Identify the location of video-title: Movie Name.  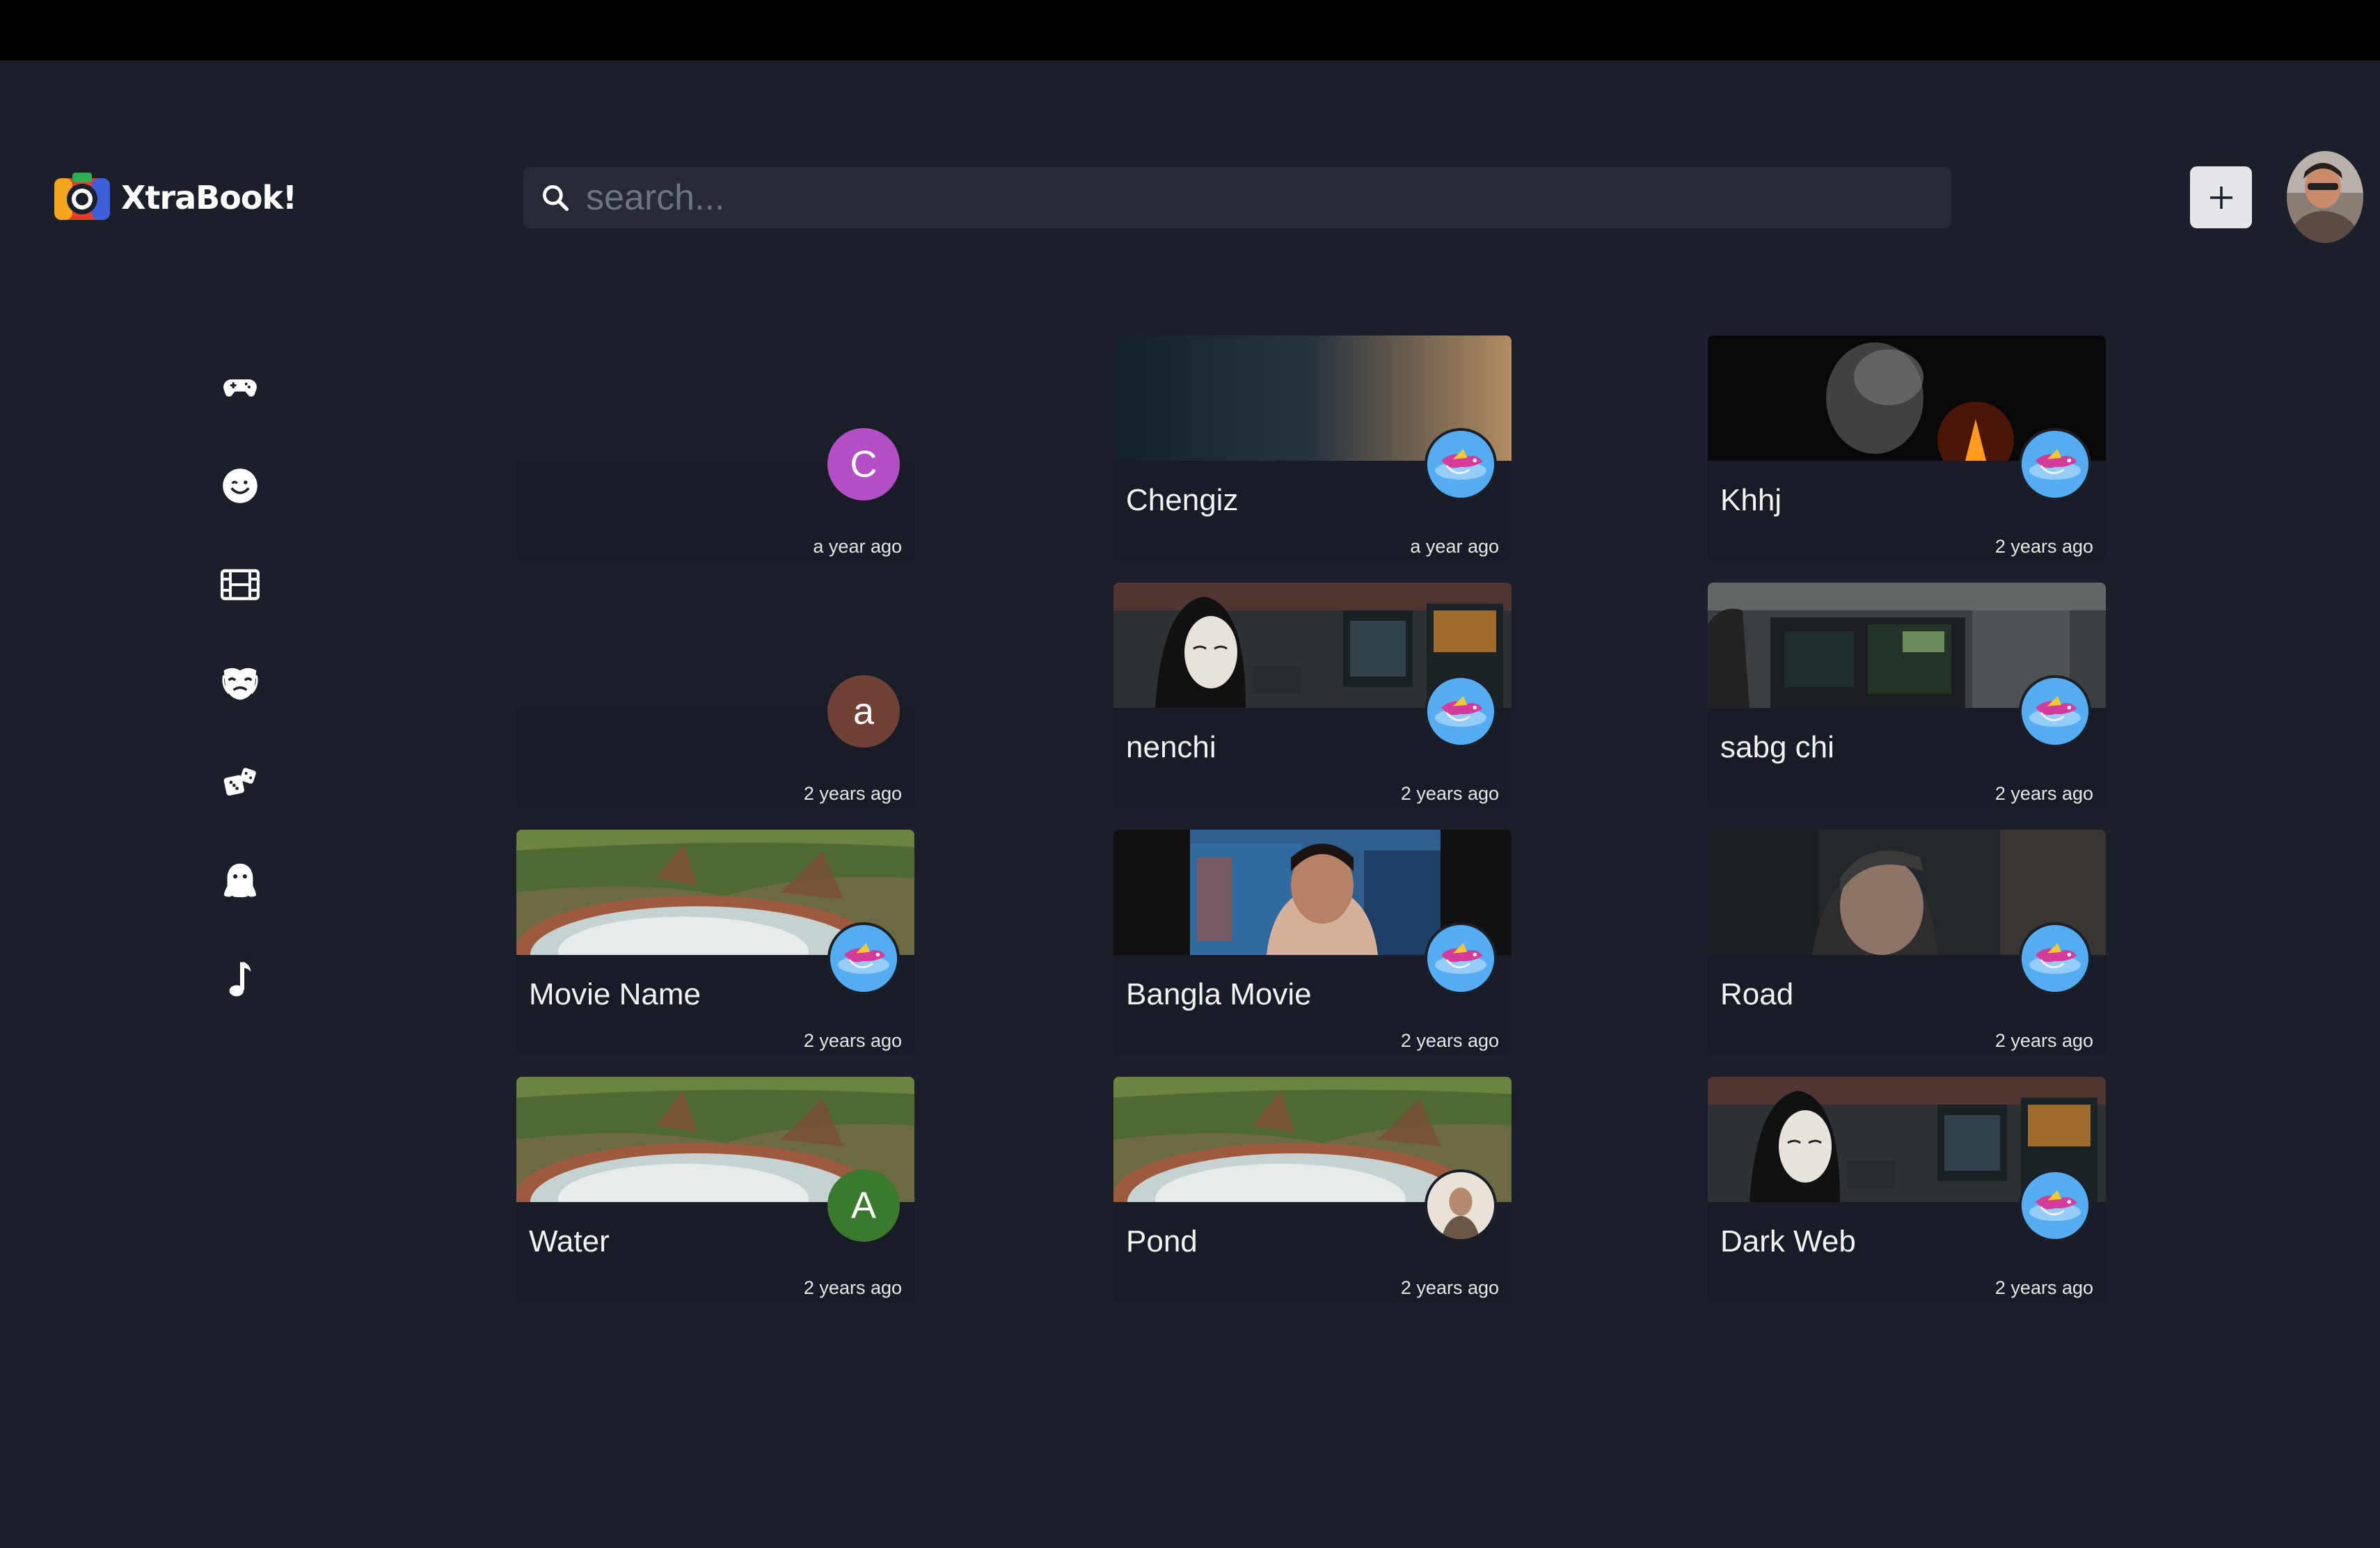
(615, 994).